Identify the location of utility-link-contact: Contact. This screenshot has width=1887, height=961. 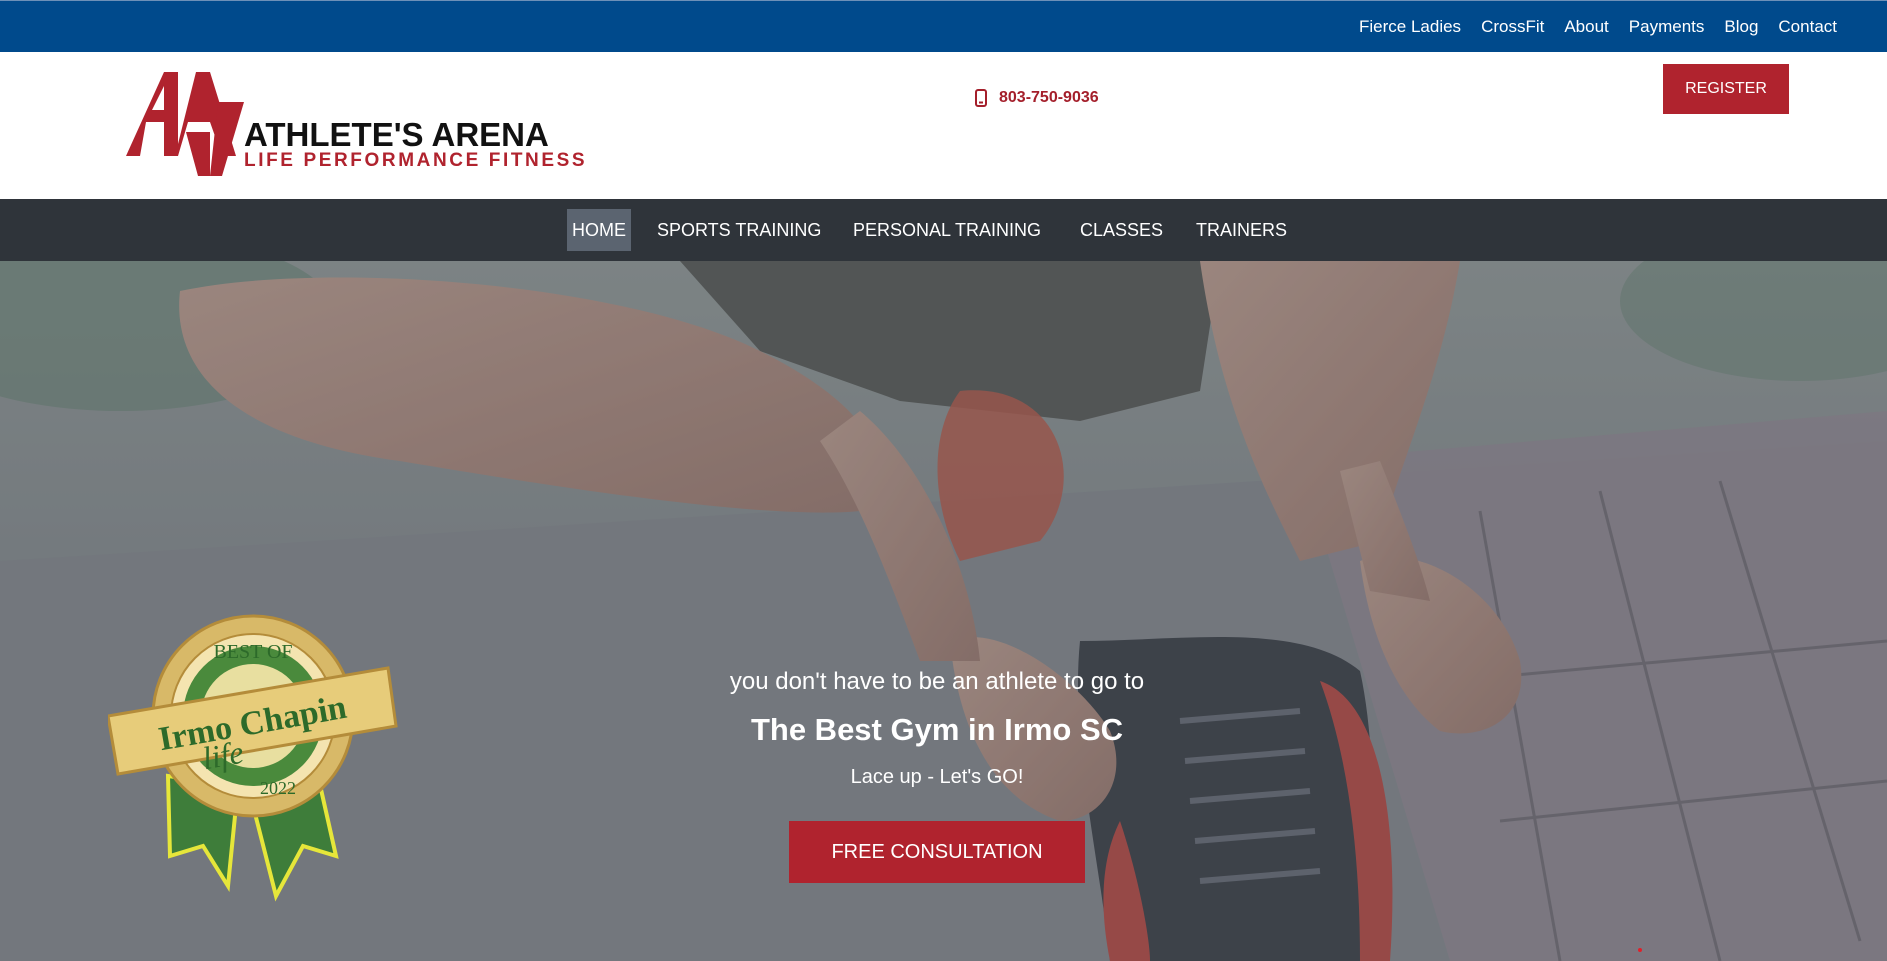
(1807, 27).